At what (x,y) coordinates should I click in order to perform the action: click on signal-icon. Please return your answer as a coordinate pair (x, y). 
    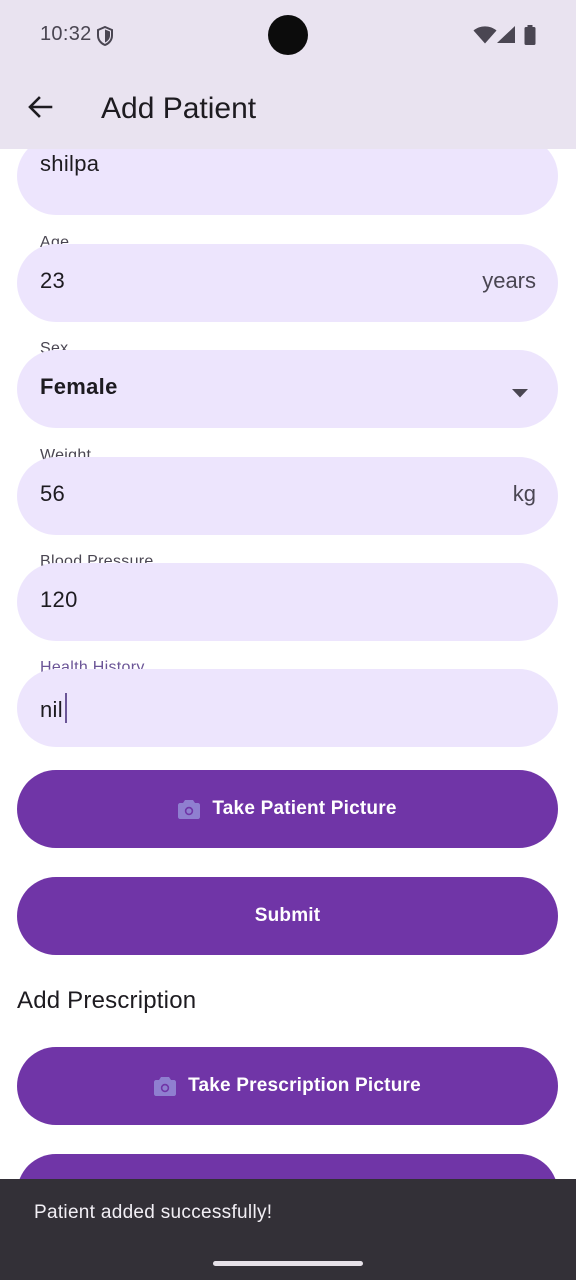
    Looking at the image, I should click on (506, 37).